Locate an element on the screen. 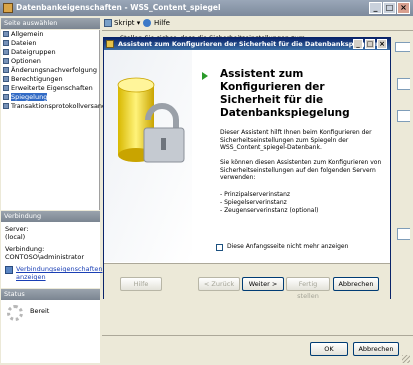 Image resolution: width=413 pixels, height=365 pixels. nav-item-erweiterte-eigenschaften: Erweiterte Eigenschaften is located at coordinates (48, 88).